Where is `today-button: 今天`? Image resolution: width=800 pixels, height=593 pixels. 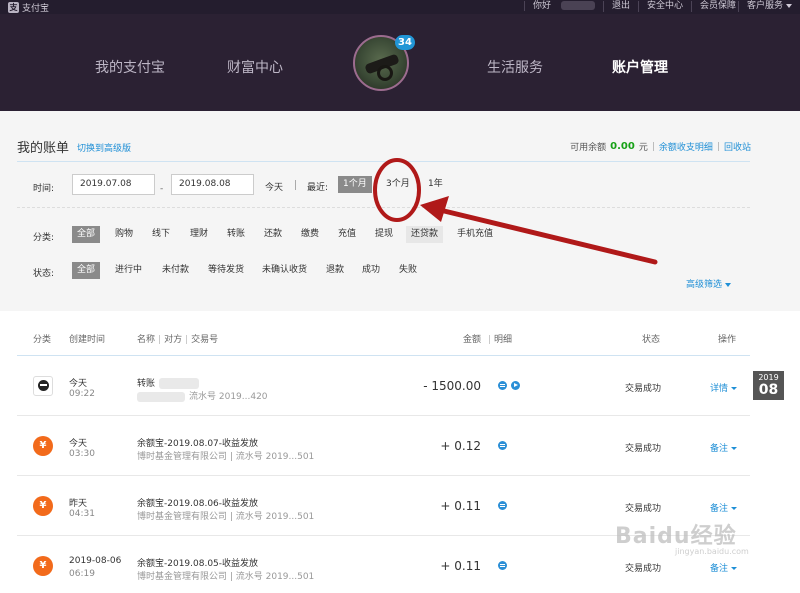
today-button: 今天 is located at coordinates (274, 186).